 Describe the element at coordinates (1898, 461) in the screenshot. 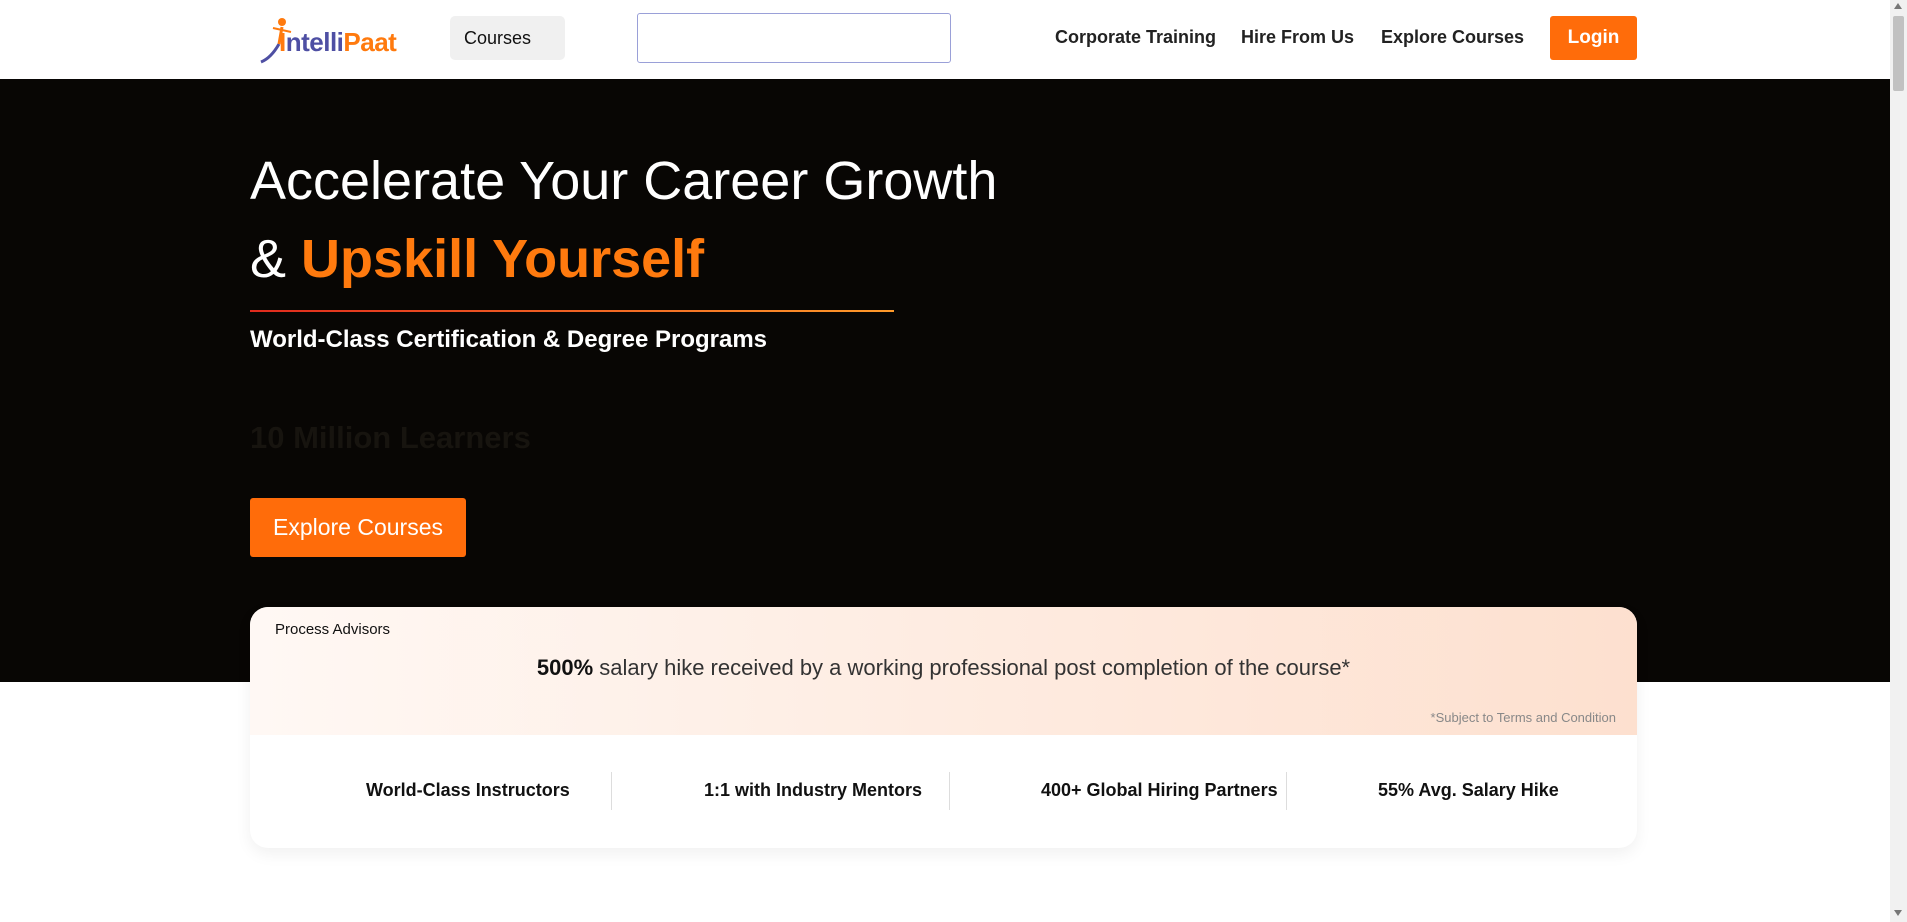

I see `vertical-scrollbar` at that location.